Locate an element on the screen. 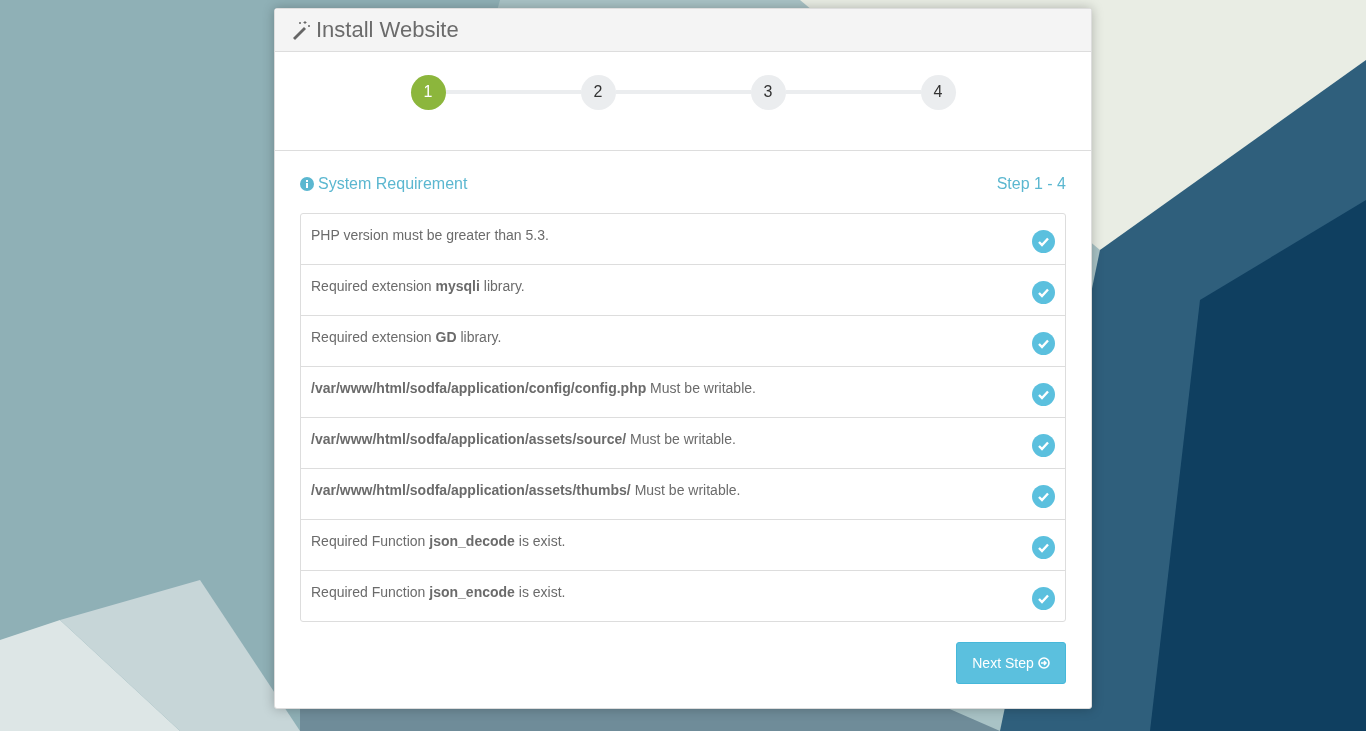 The image size is (1366, 731). section-title: System Requirement is located at coordinates (393, 184).